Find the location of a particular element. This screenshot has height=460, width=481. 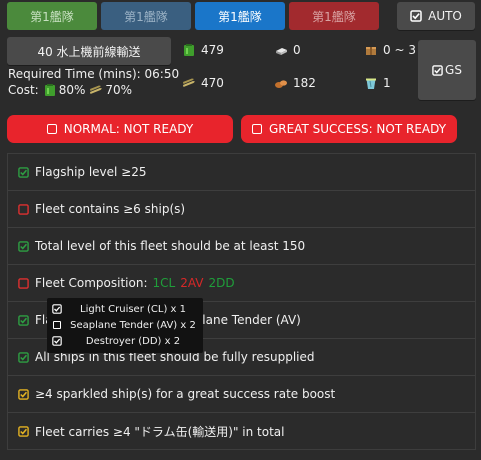

condition-row: Fleet carries ≥4 "ドラム缶(輸送用)" in total is located at coordinates (241, 431).